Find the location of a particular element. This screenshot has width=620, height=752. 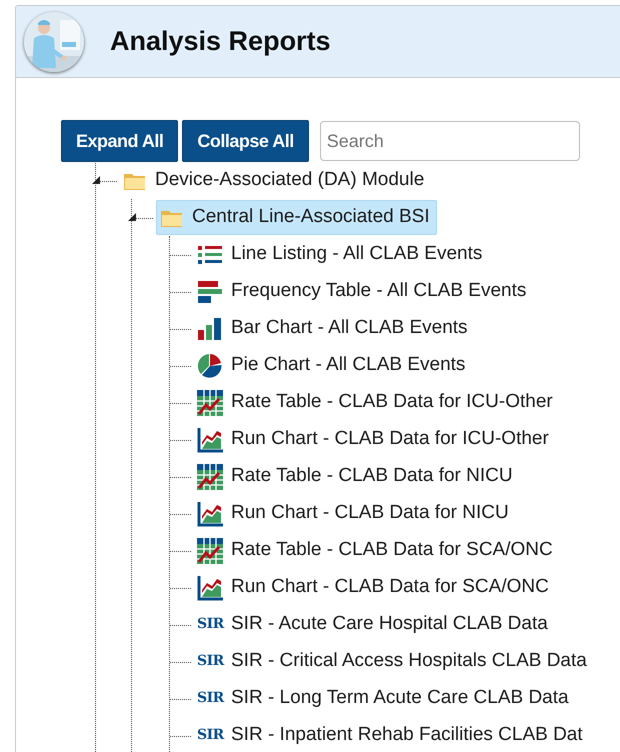

report-link: SIR SIR - Acute Care Hospital CLAB Data is located at coordinates (374, 624).